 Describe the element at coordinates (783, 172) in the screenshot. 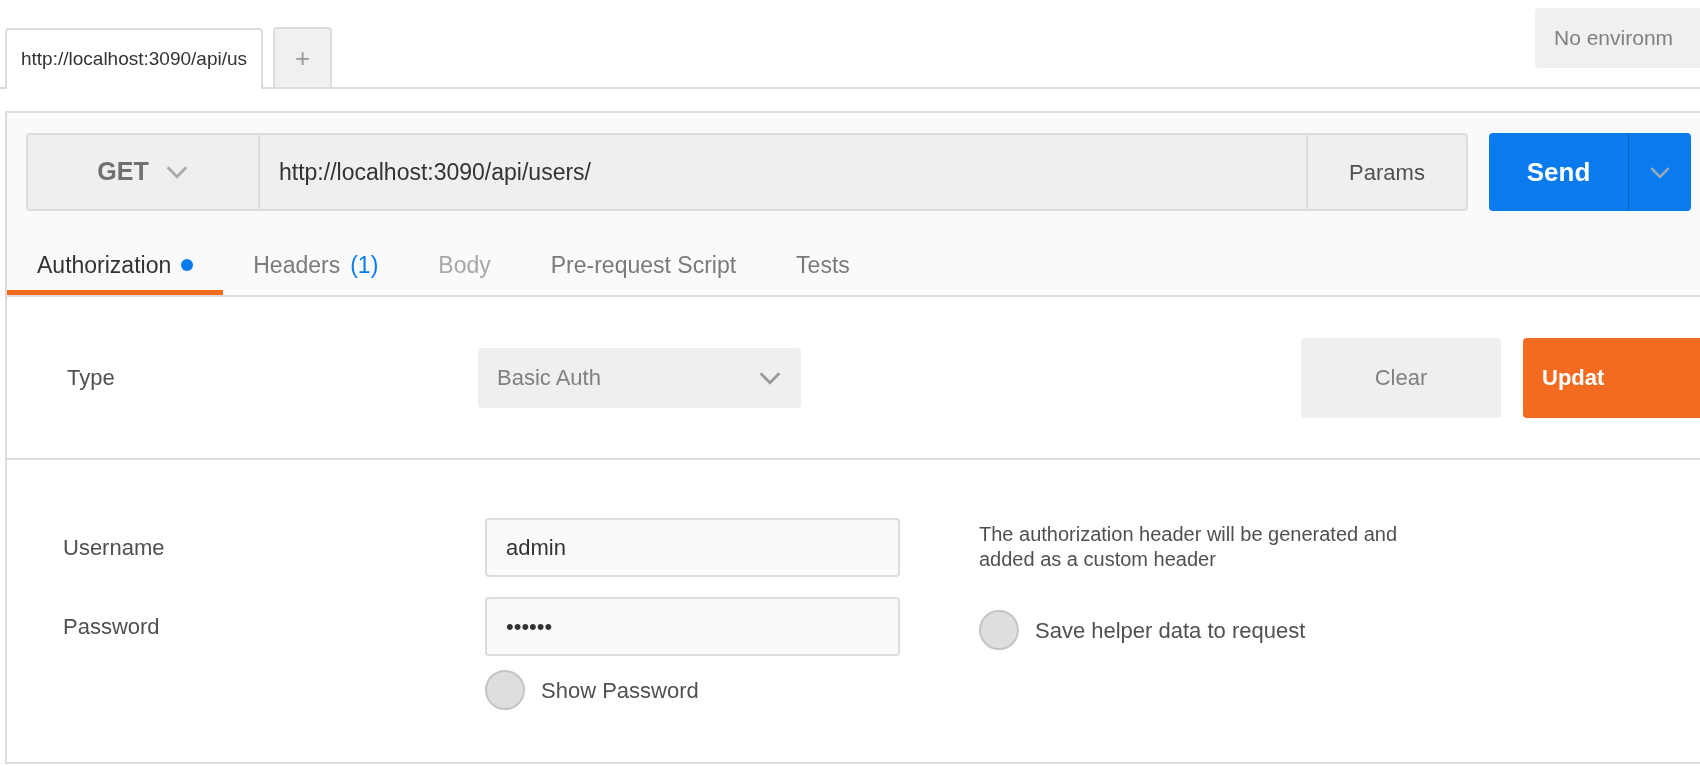

I see `url-input: http://localhost:3090/api/users/` at that location.